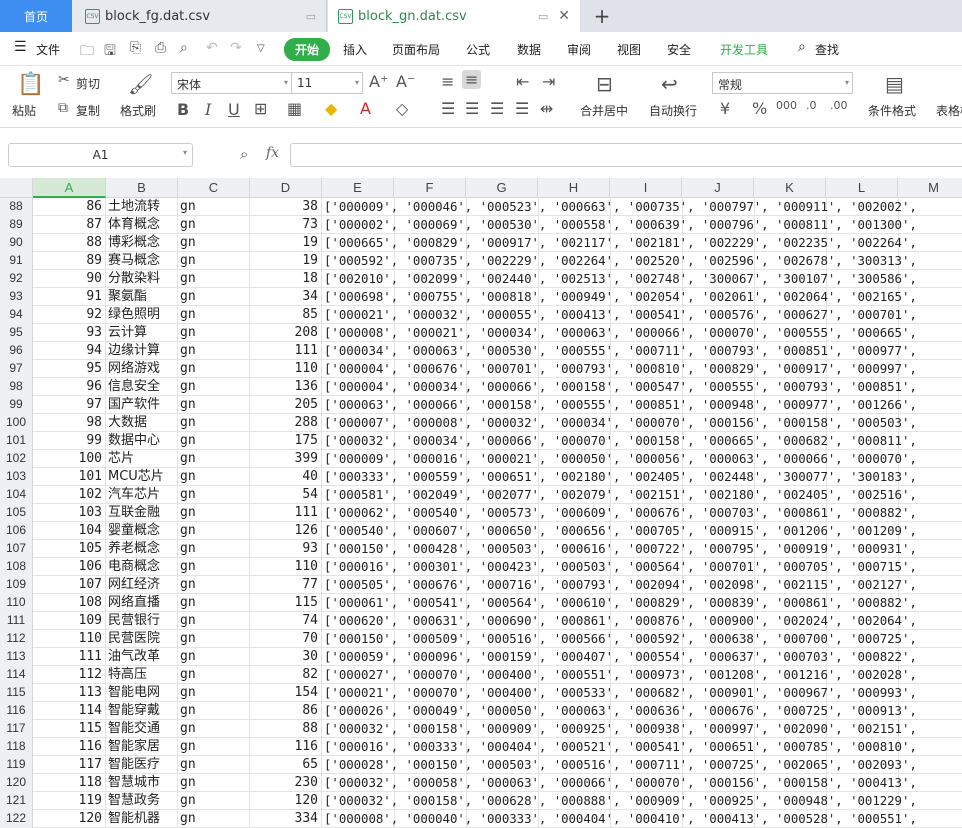 The width and height of the screenshot is (962, 828). What do you see at coordinates (69, 747) in the screenshot?
I see `cell-a: 116` at bounding box center [69, 747].